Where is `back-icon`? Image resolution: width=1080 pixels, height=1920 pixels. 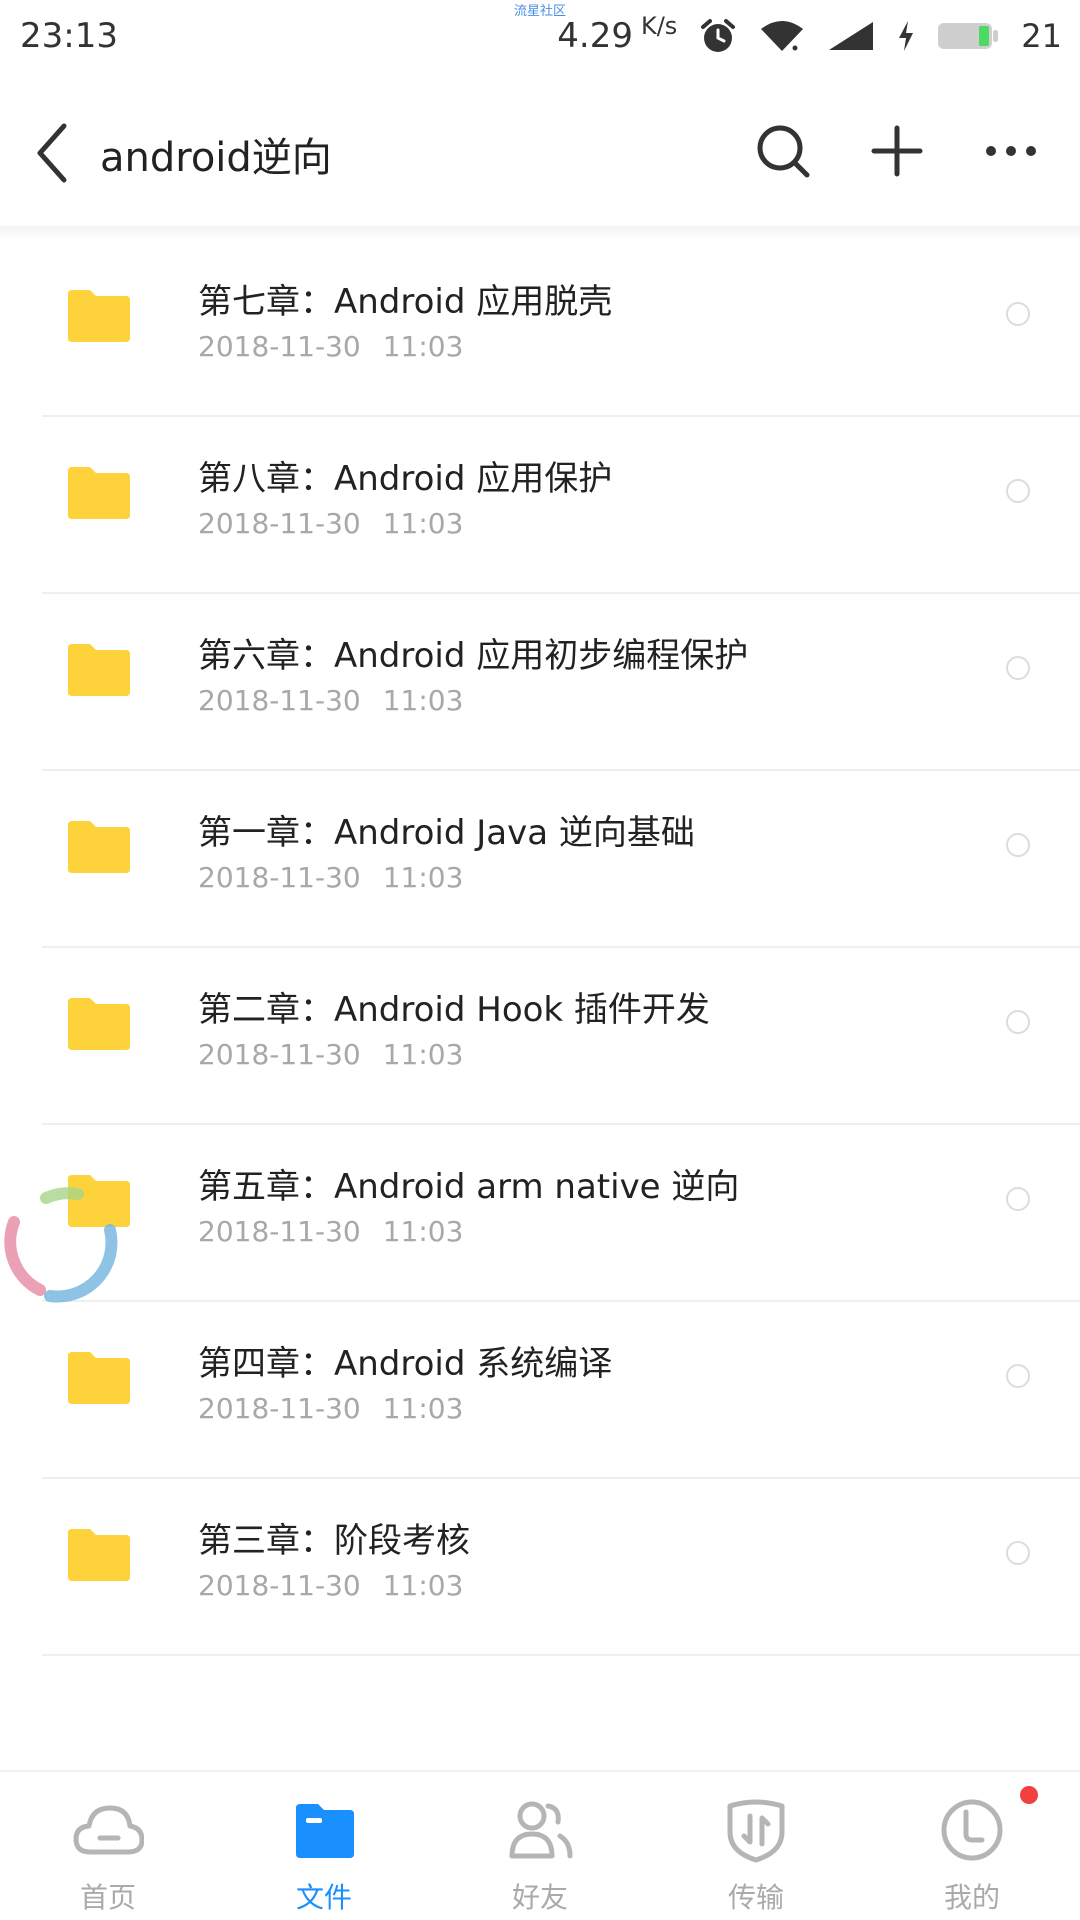 back-icon is located at coordinates (54, 153).